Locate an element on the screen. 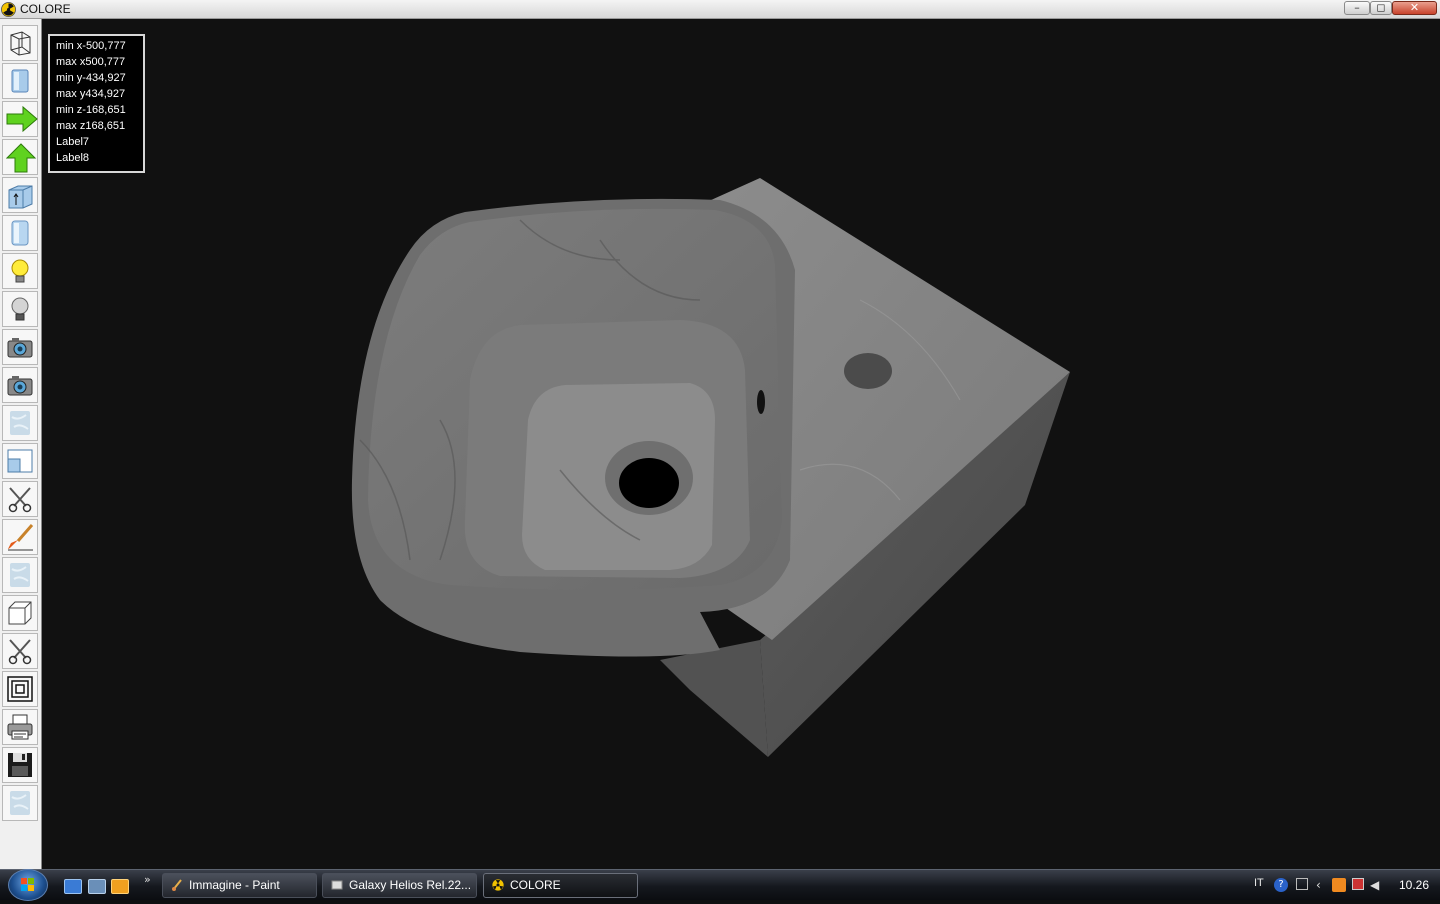 The image size is (1440, 904). solid-view-tool is located at coordinates (20, 81).